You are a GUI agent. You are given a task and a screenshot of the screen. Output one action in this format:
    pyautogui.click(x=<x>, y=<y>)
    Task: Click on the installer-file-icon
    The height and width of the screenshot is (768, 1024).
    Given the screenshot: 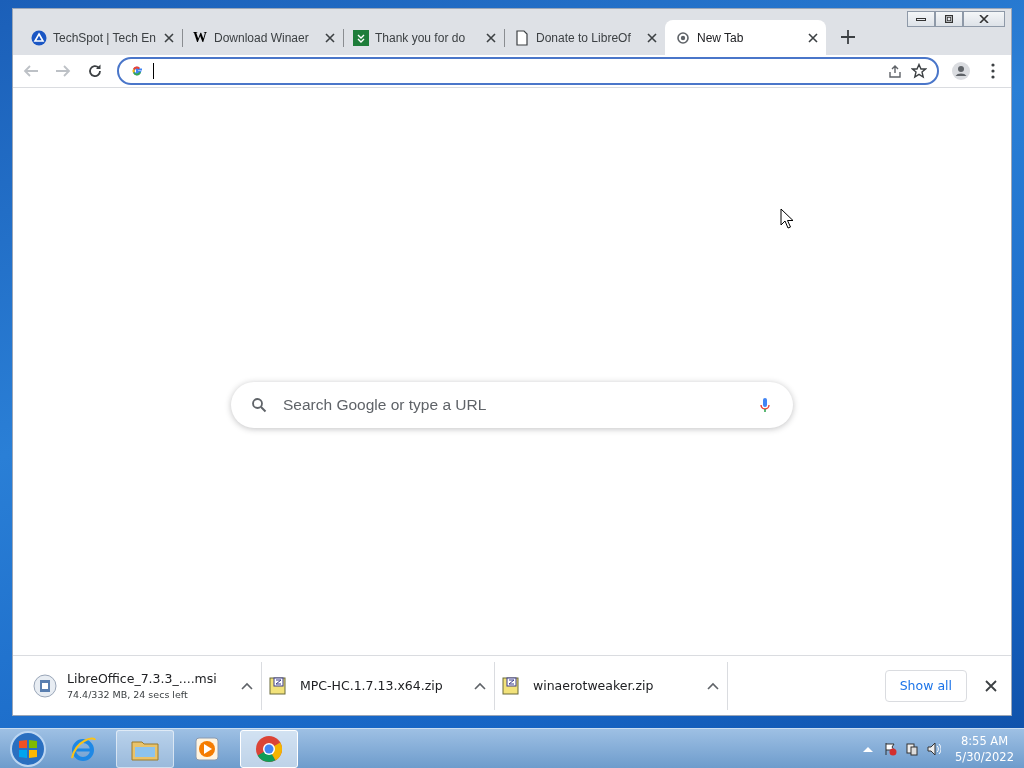 What is the action you would take?
    pyautogui.click(x=45, y=685)
    